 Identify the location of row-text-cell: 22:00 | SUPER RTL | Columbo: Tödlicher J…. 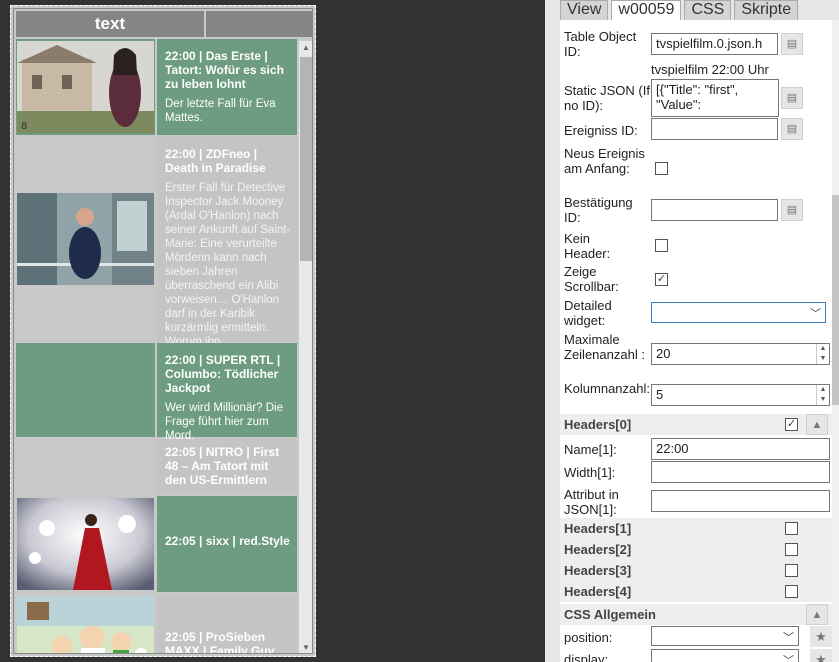
(227, 392).